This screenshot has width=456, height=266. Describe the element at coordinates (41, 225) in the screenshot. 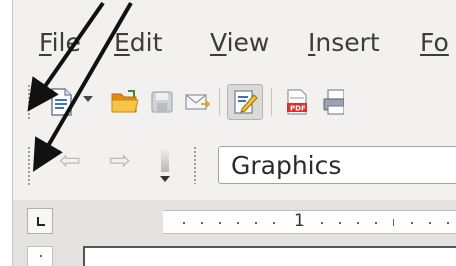

I see `left-tab-icon-base` at that location.